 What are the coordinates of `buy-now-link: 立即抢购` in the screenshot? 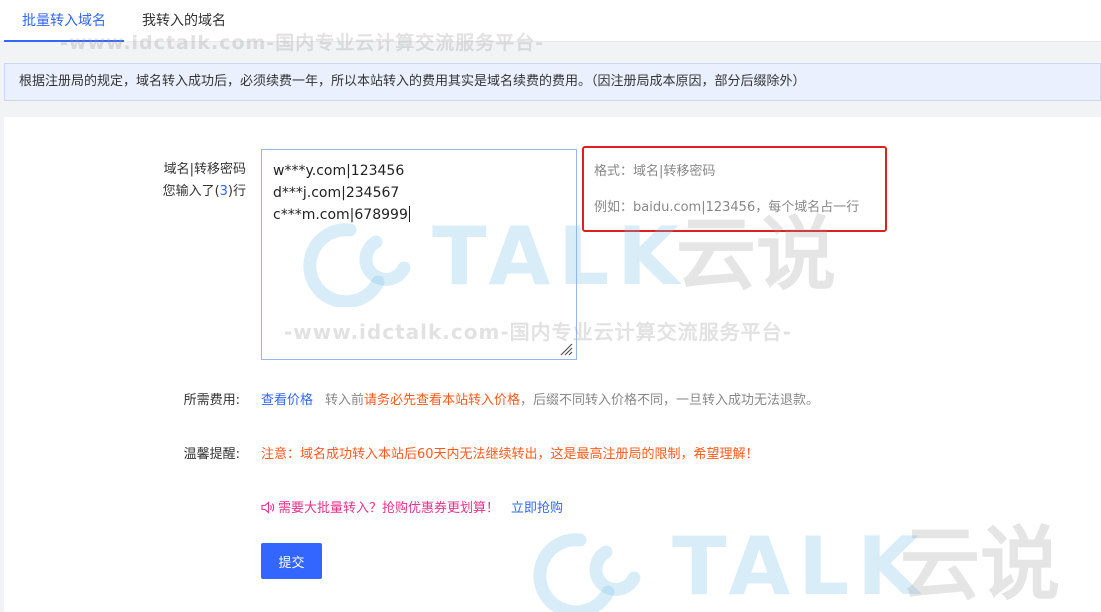 It's located at (537, 508).